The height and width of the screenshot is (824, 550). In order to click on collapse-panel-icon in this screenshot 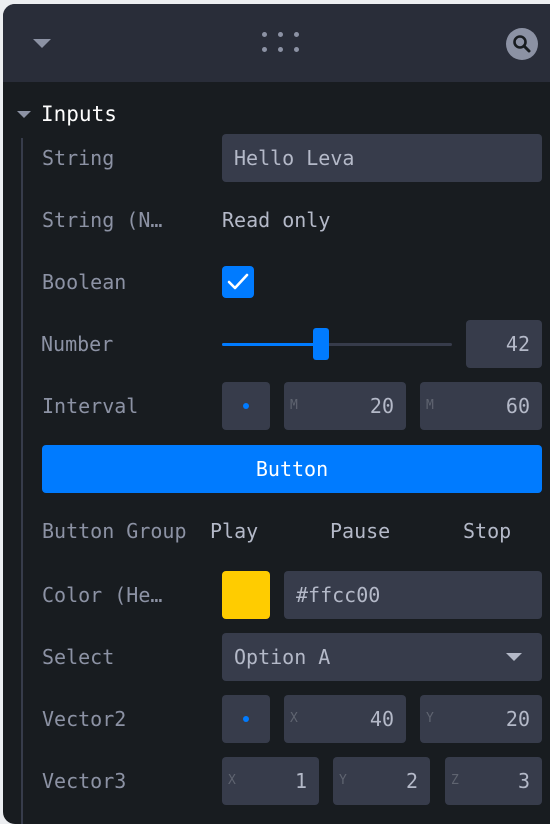, I will do `click(42, 43)`.